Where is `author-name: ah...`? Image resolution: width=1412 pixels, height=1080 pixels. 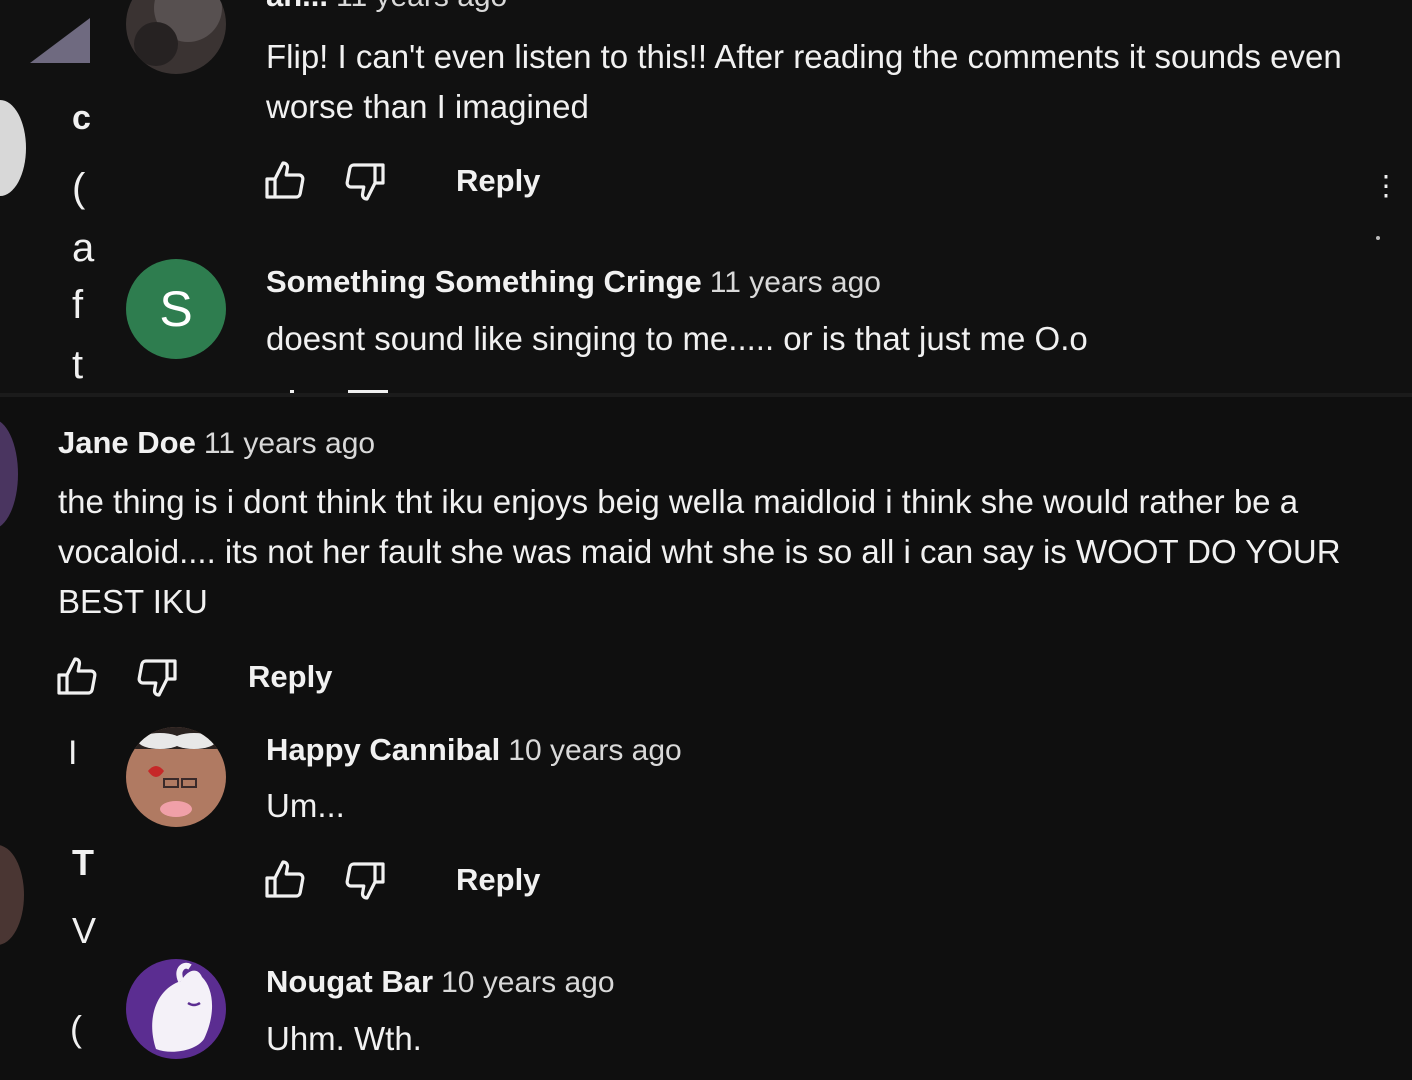 author-name: ah... is located at coordinates (297, 6).